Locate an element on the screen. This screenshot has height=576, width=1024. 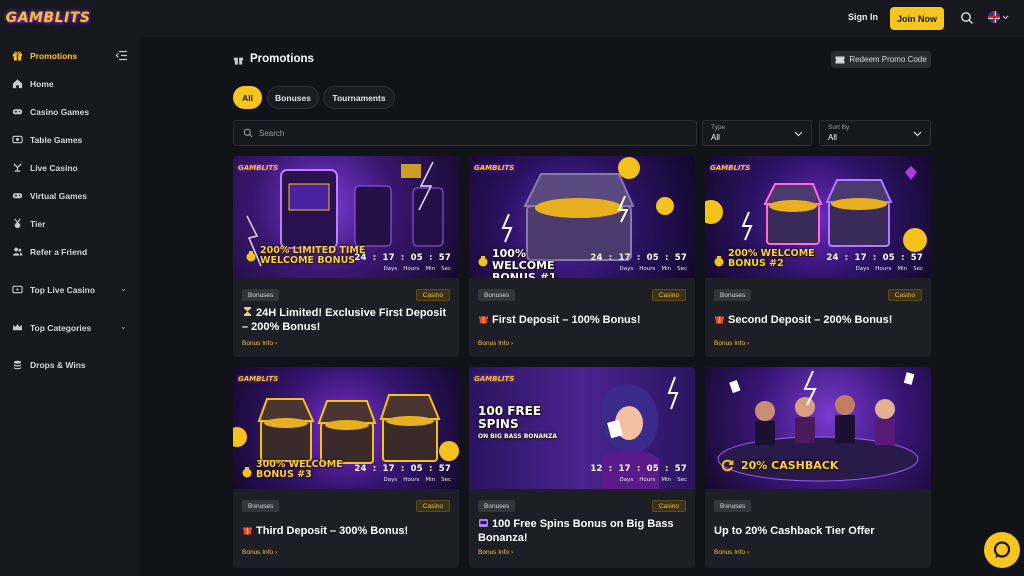
sidebar-item-live-casino: Live Casino is located at coordinates (45, 167).